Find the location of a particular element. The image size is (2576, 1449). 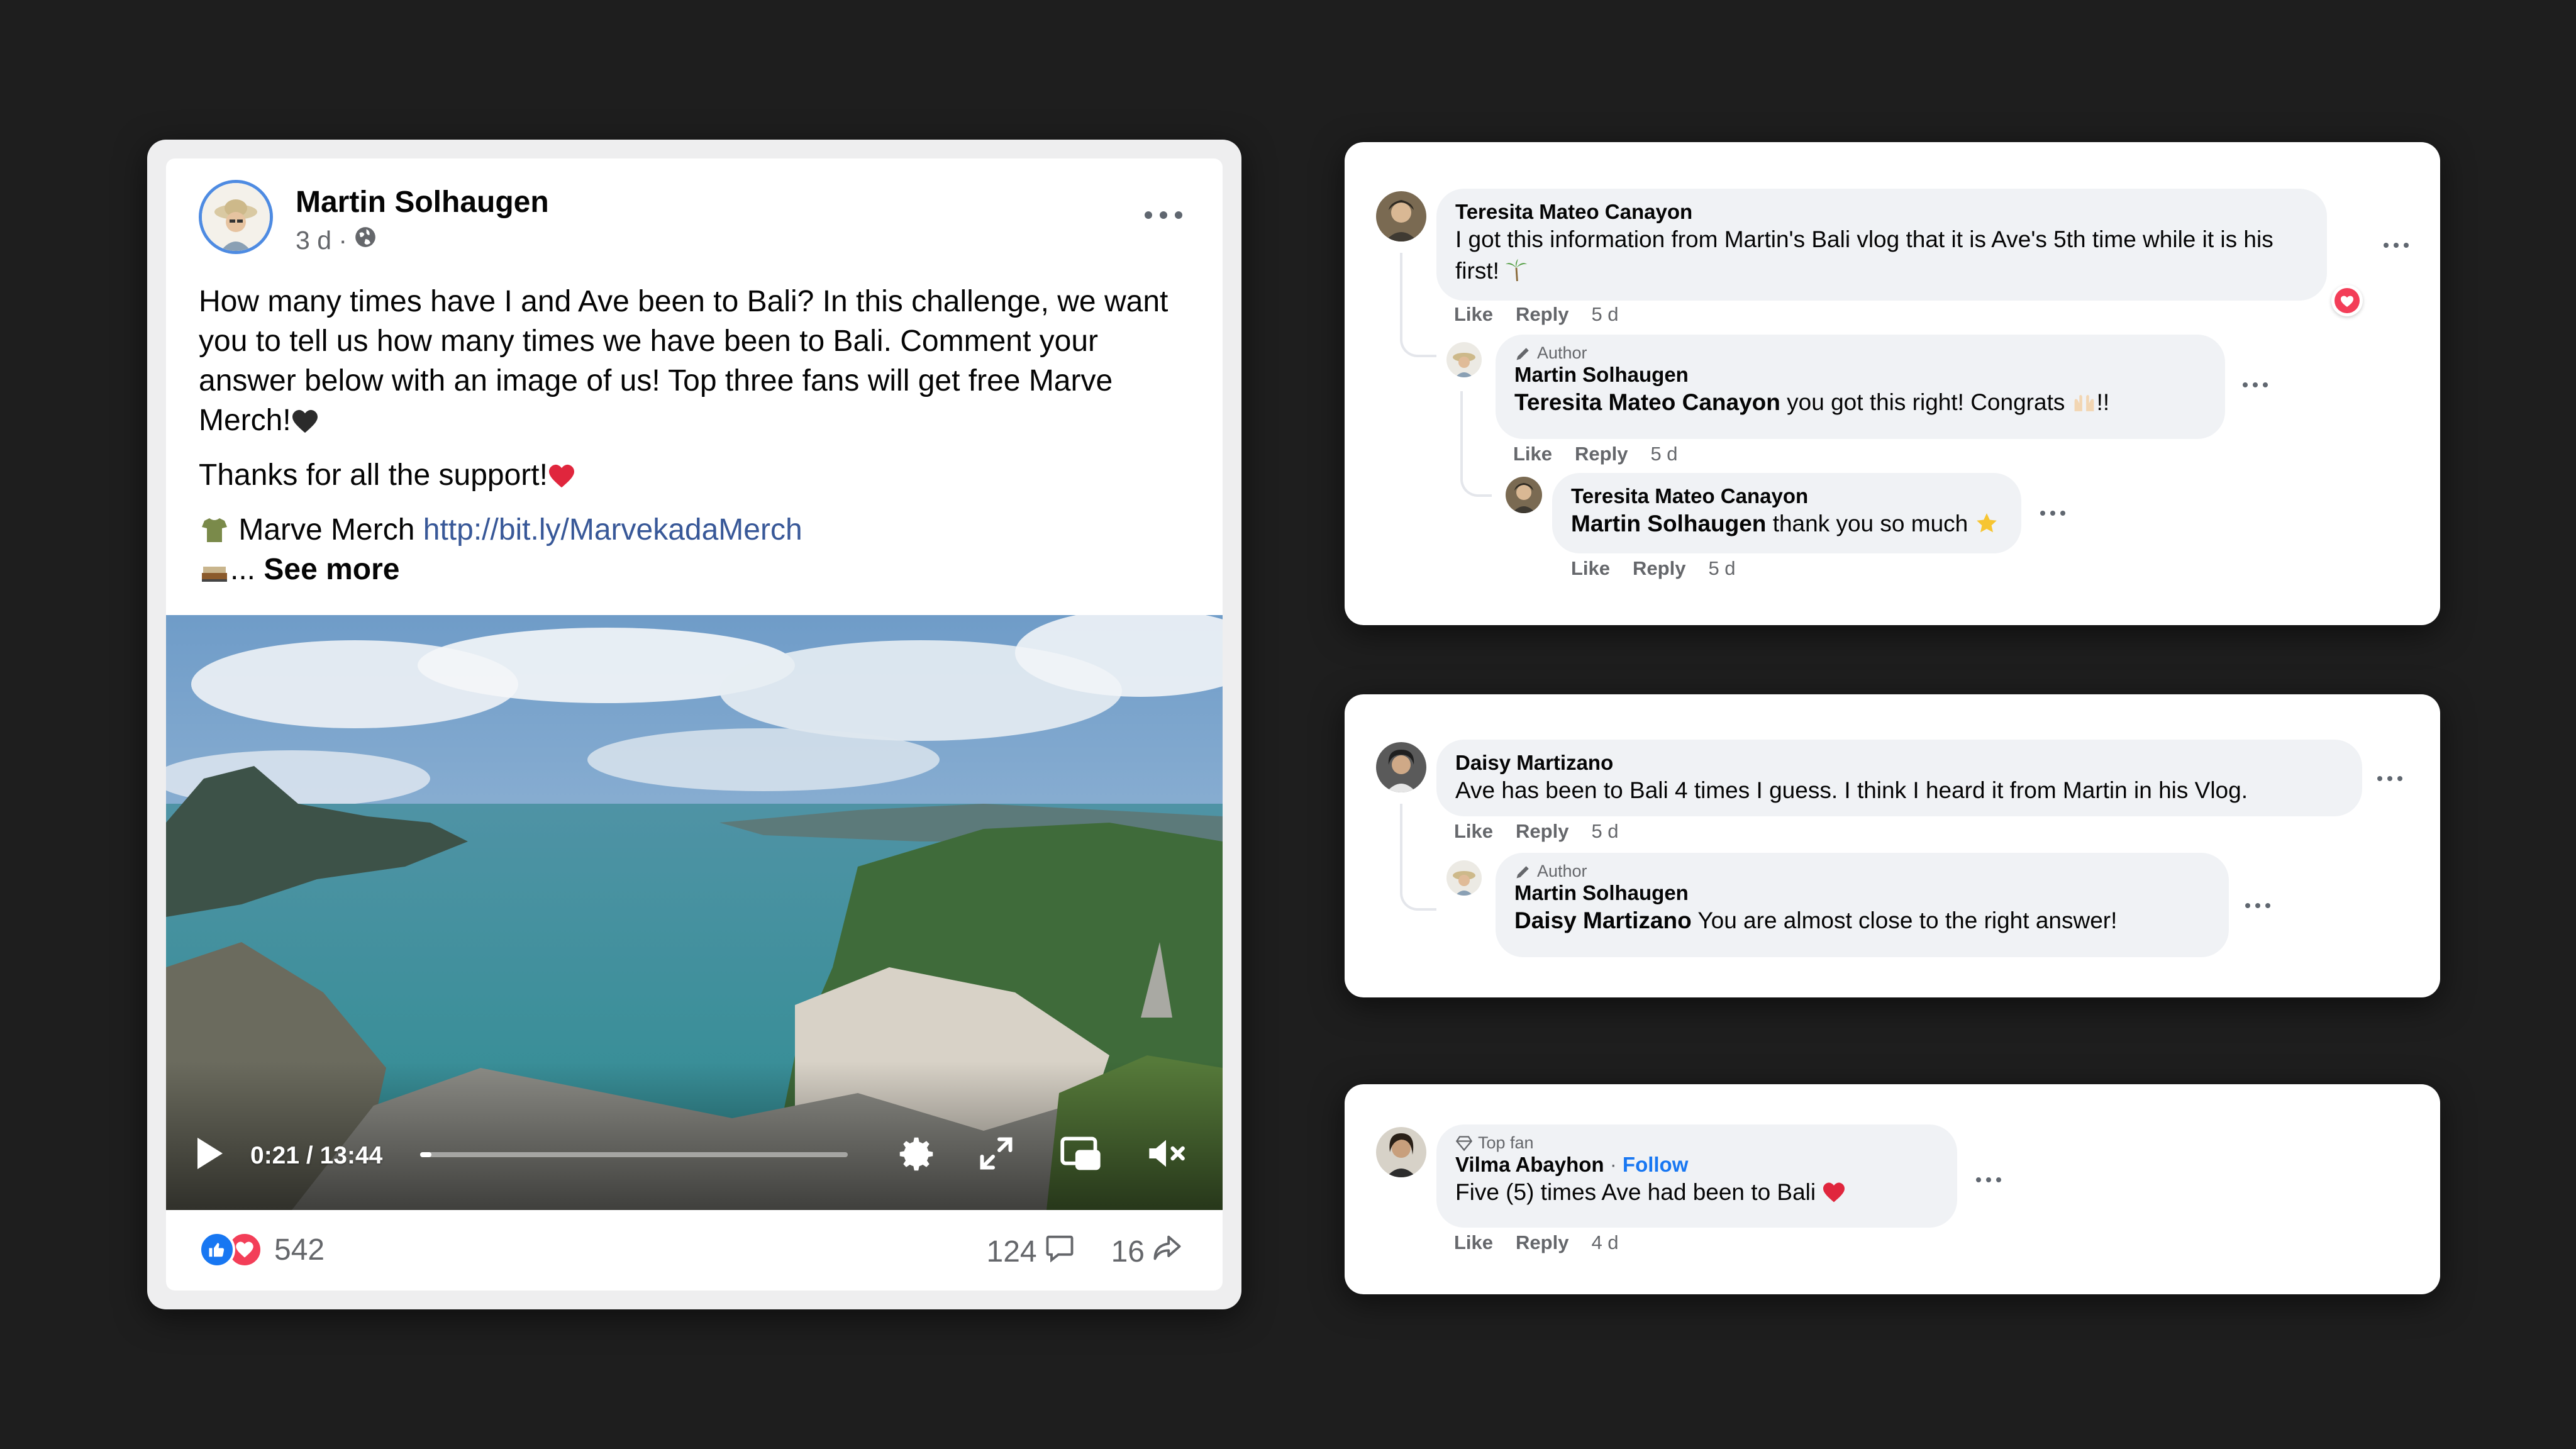

fullscreen-icon is located at coordinates (996, 1155).